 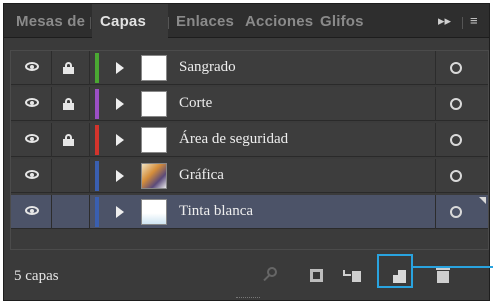 I want to click on new-layer-highlight, so click(x=395, y=271).